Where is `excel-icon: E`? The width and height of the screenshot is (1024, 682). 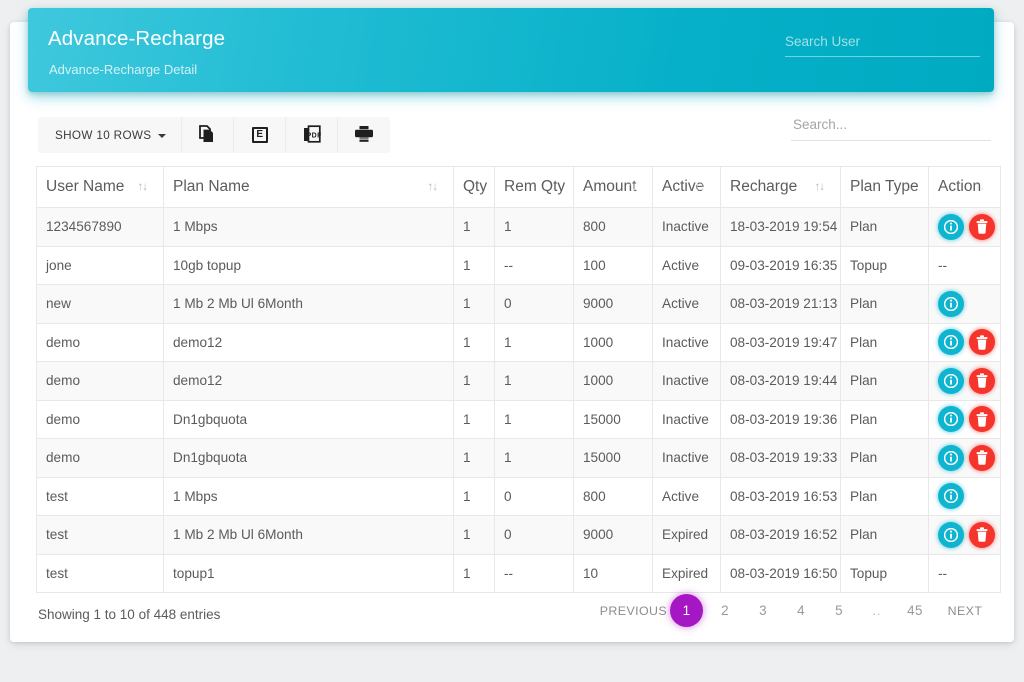 excel-icon: E is located at coordinates (259, 135).